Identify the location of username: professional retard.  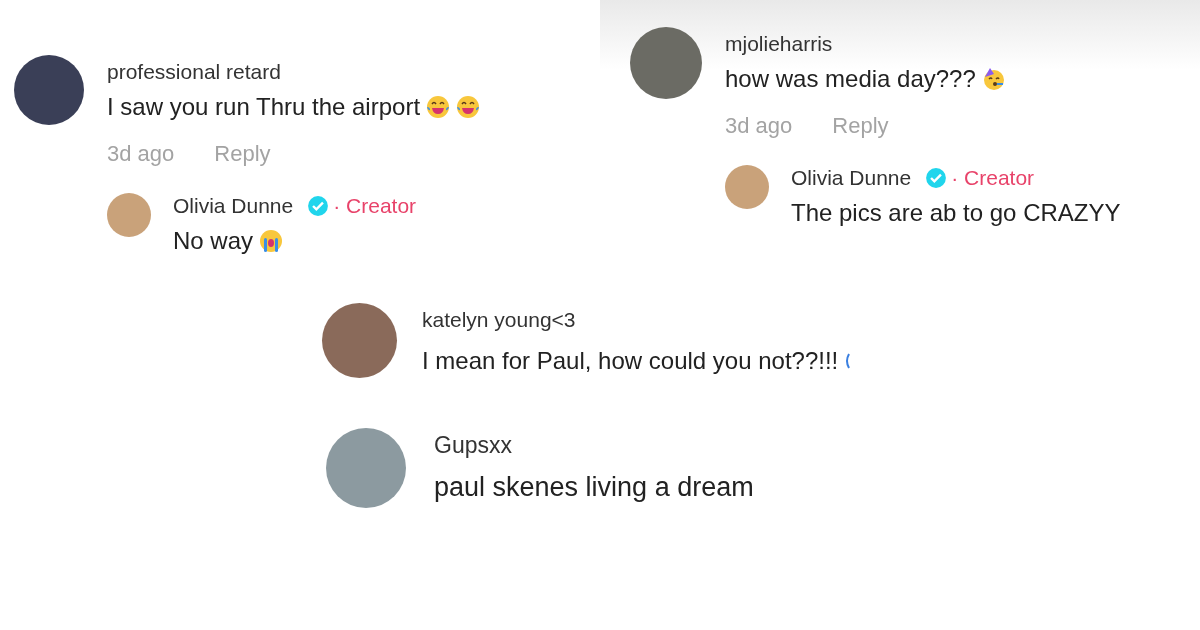
(294, 70).